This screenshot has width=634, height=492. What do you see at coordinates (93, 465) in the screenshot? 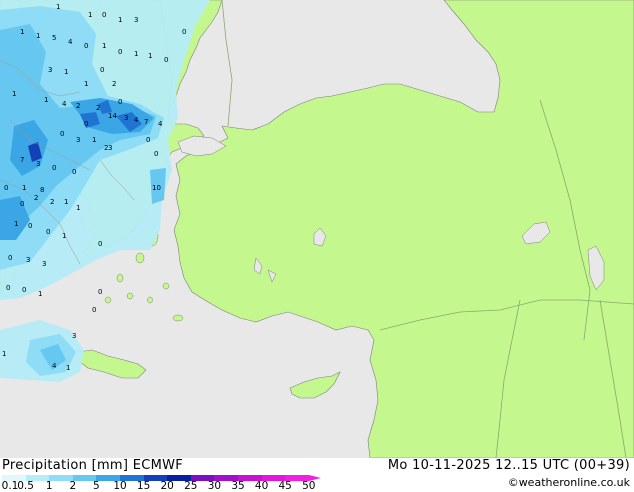
I see `legend-title: Precipitation [mm] ECMWF` at bounding box center [93, 465].